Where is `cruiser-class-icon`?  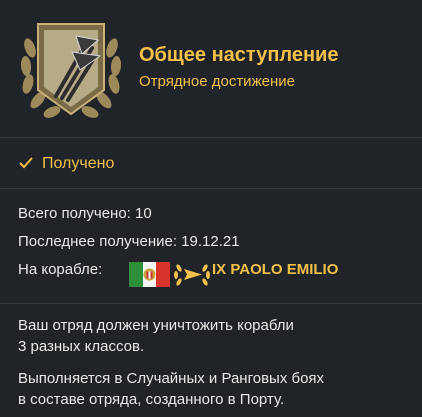 cruiser-class-icon is located at coordinates (192, 275).